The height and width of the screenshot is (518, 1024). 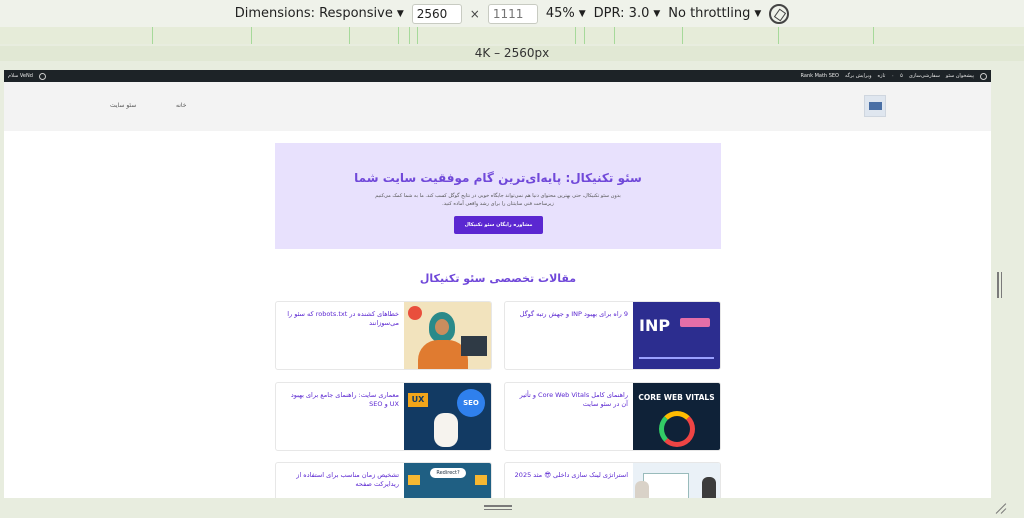 I want to click on core-web-vitals-gauge: CORE WEB VITALS, so click(x=676, y=416).